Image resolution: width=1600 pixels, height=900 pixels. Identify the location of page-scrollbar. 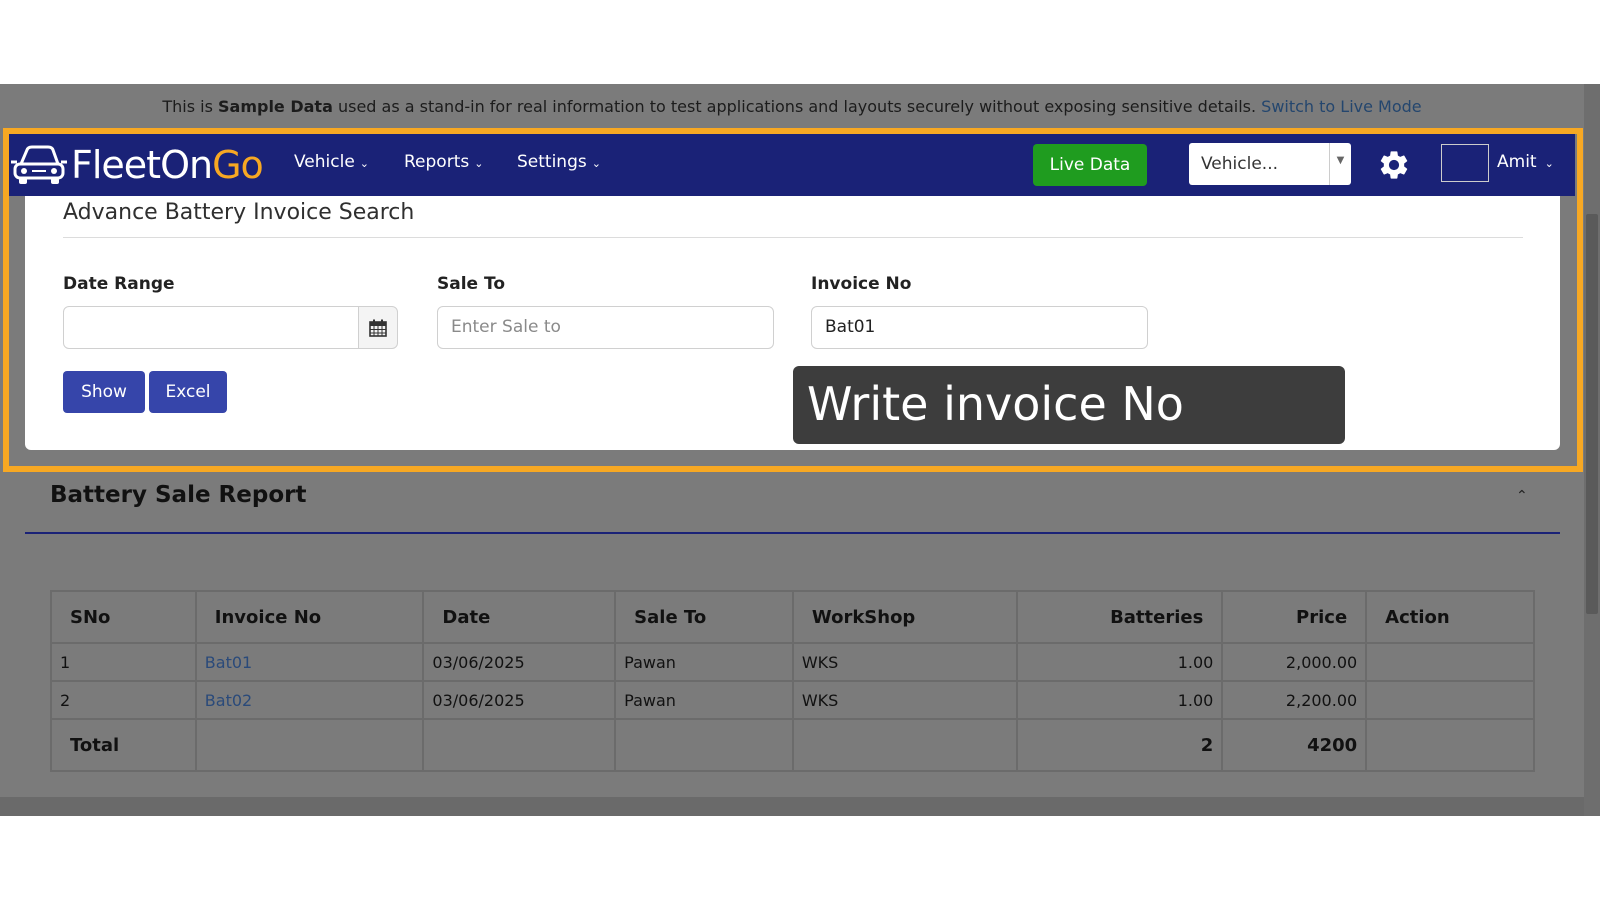
(1592, 450).